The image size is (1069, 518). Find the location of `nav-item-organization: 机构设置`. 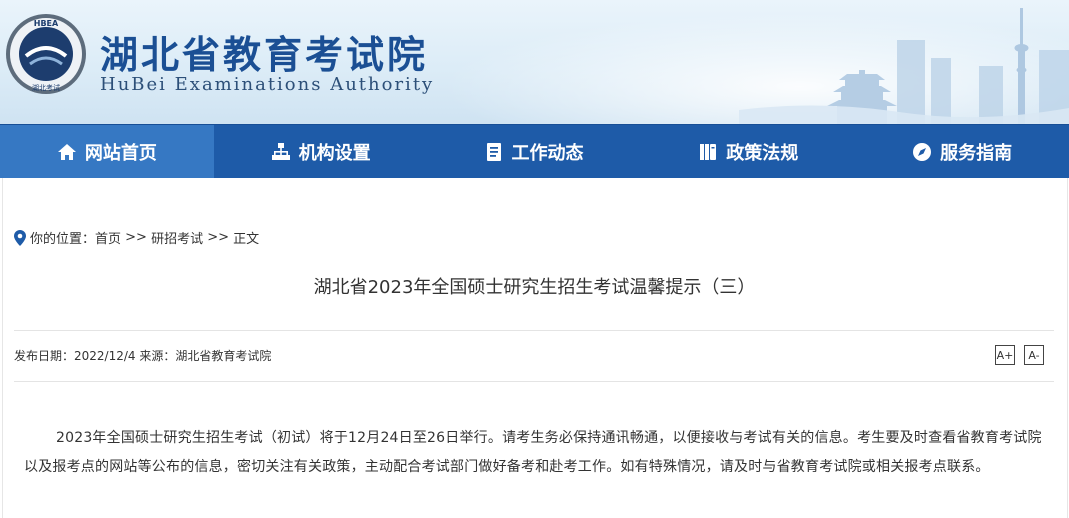

nav-item-organization: 机构设置 is located at coordinates (321, 151).